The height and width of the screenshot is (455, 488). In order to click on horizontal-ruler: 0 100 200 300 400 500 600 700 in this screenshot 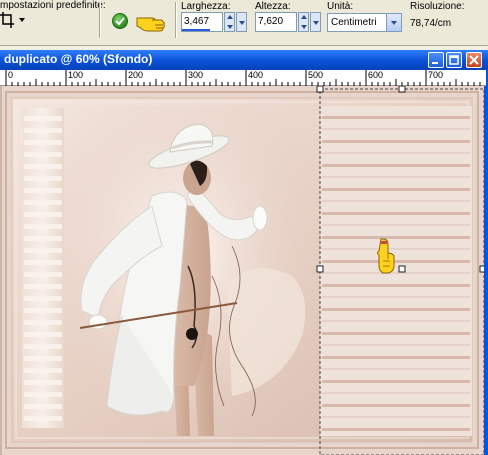, I will do `click(243, 78)`.